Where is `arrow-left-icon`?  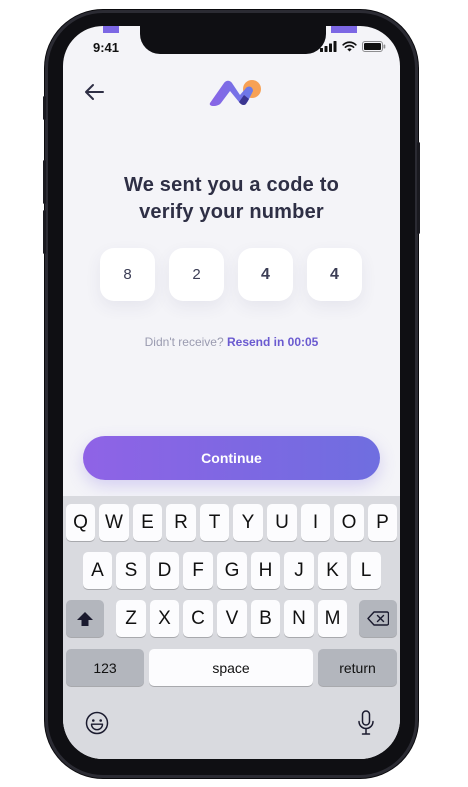
arrow-left-icon is located at coordinates (94, 92).